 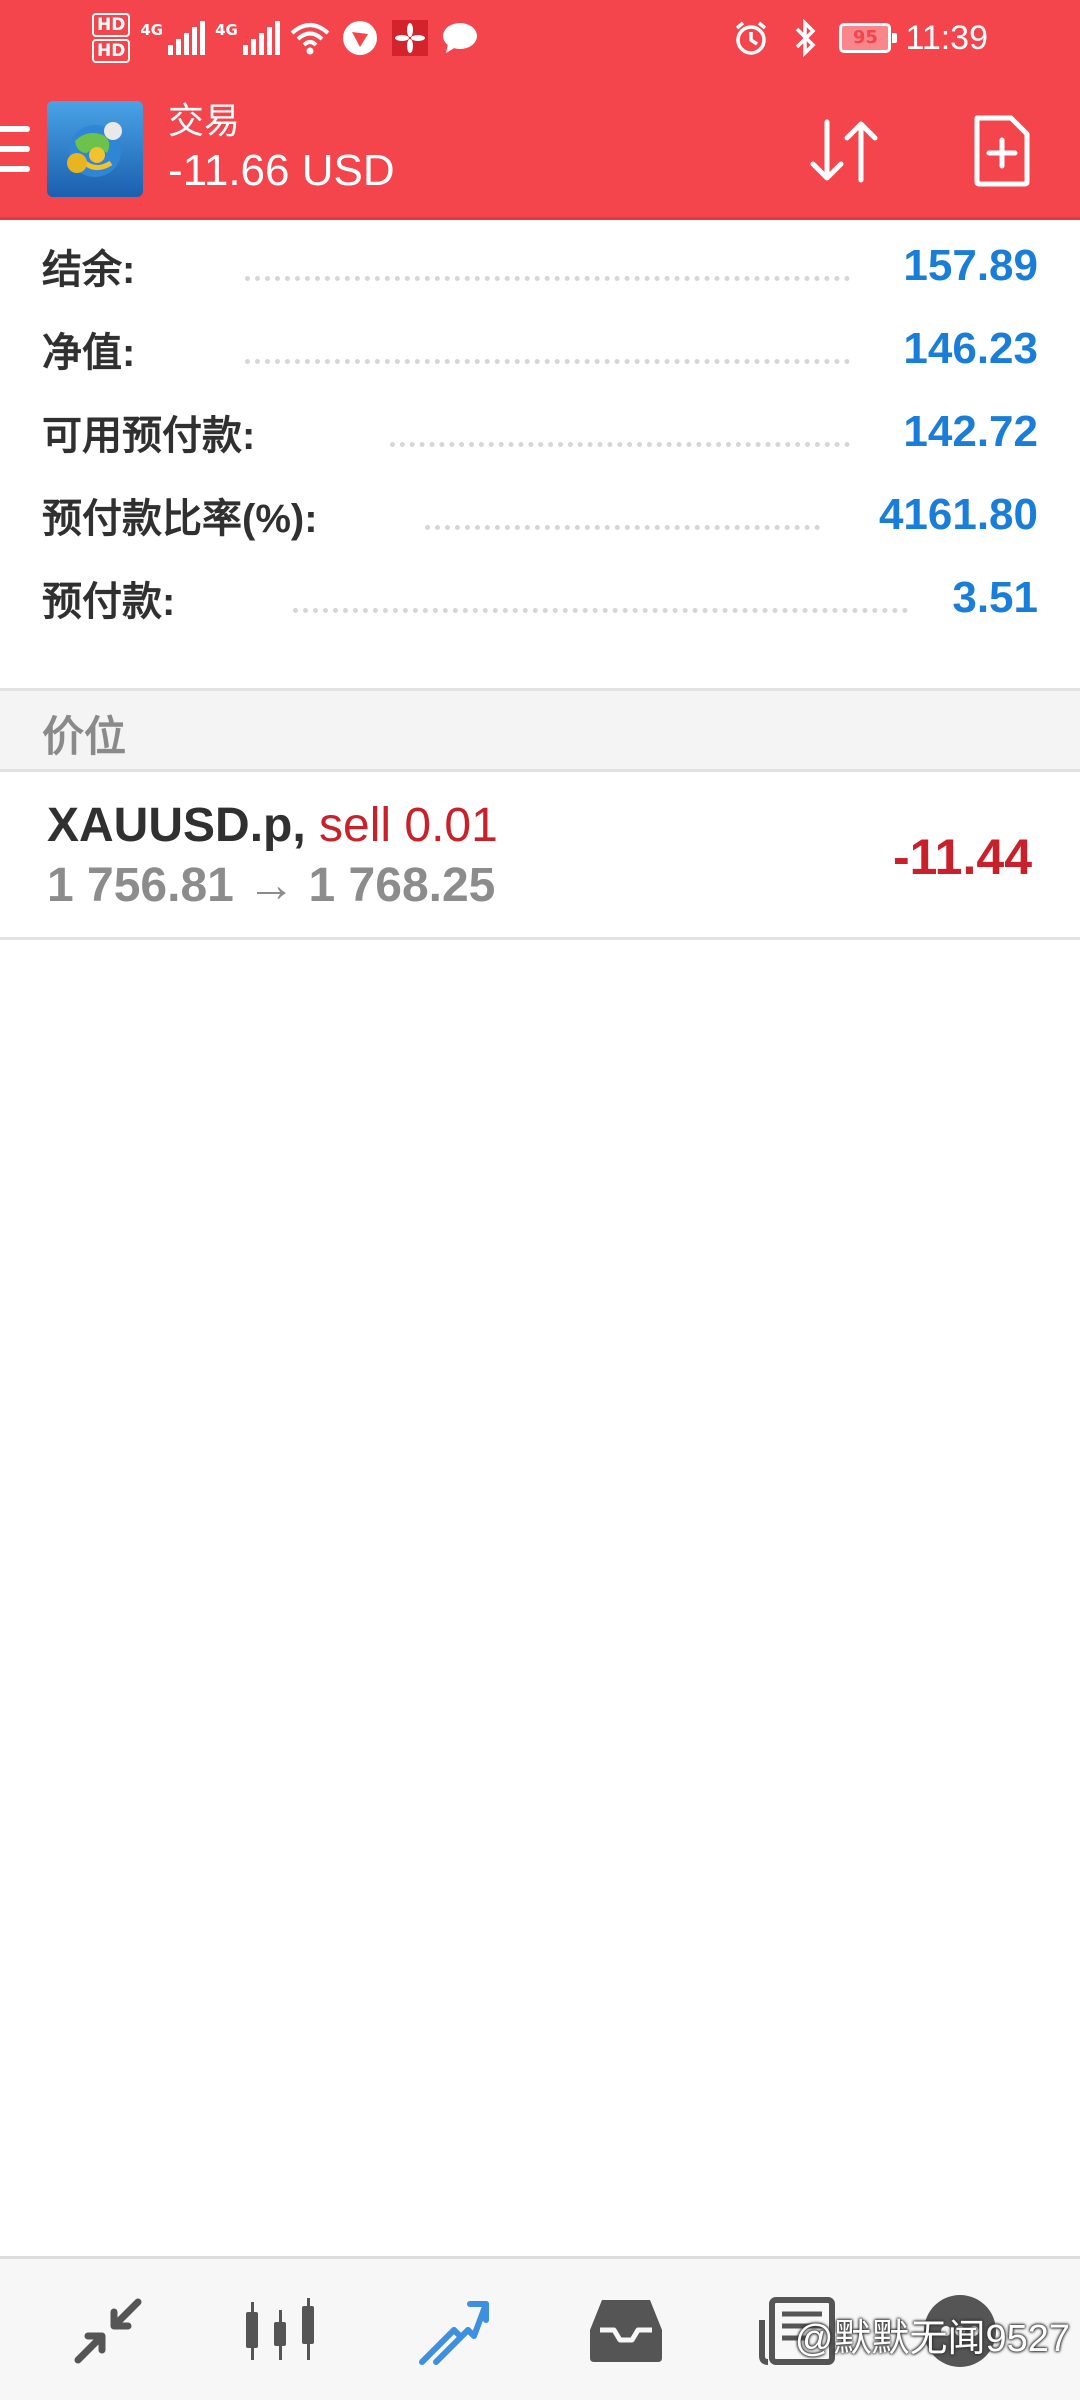 I want to click on position-type: sell 0.01, so click(x=408, y=825).